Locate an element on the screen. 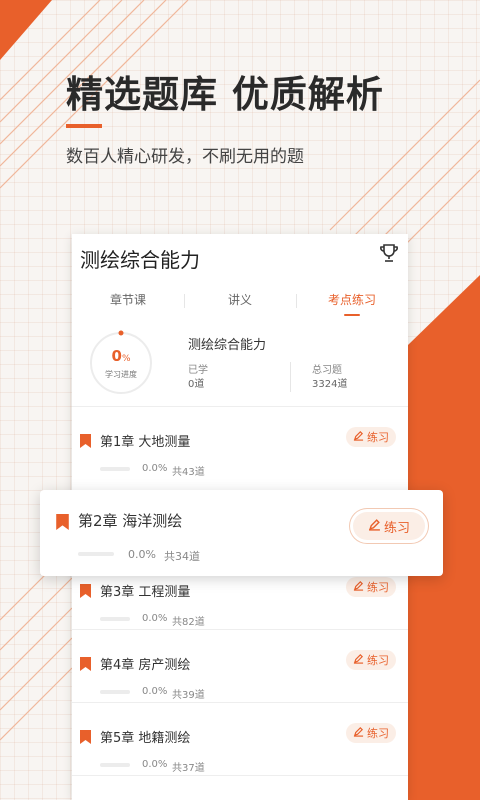 The width and height of the screenshot is (480, 800). progress-label: 学习进度 is located at coordinates (121, 374).